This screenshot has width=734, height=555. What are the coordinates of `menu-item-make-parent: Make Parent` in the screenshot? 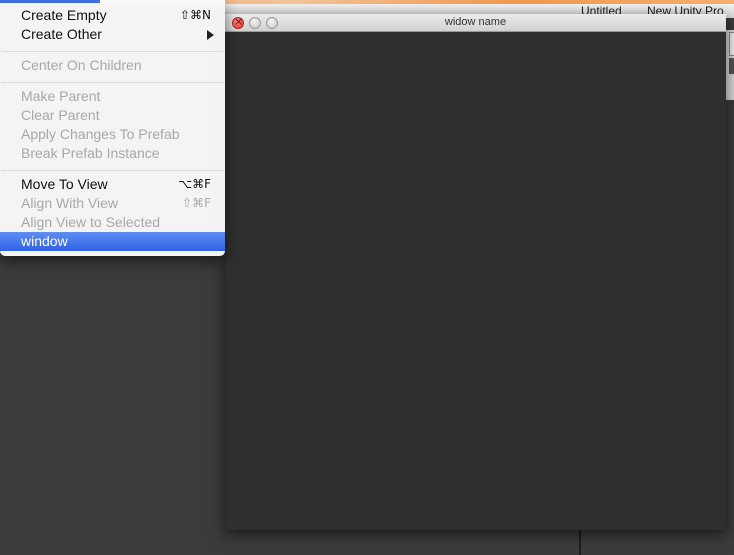 It's located at (112, 96).